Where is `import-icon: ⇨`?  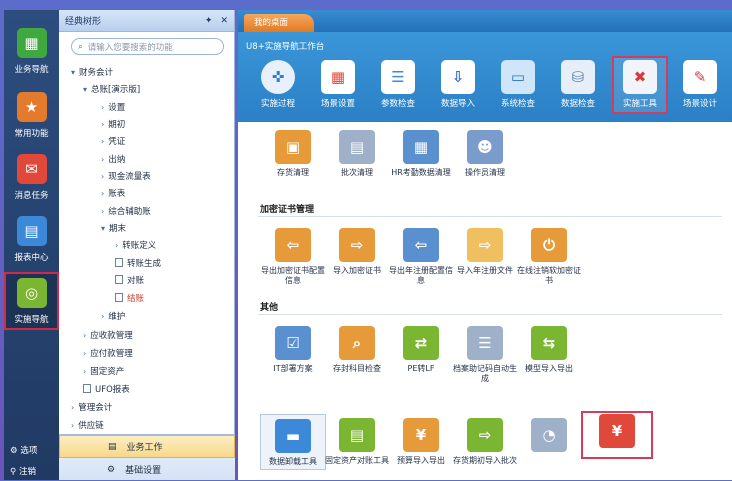 import-icon: ⇨ is located at coordinates (357, 245).